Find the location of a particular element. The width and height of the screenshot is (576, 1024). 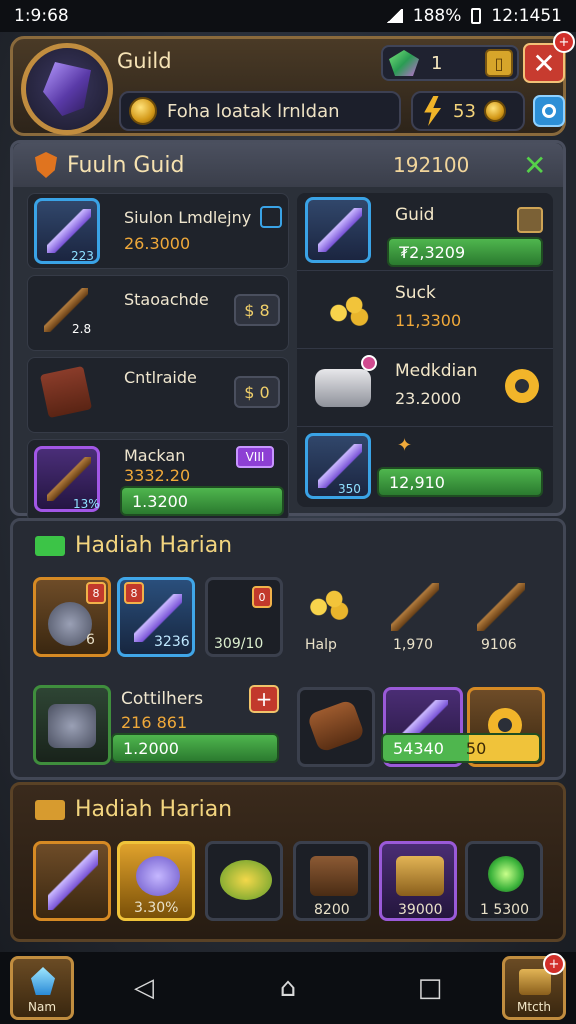

reward-slot: 1 5300 is located at coordinates (504, 881).